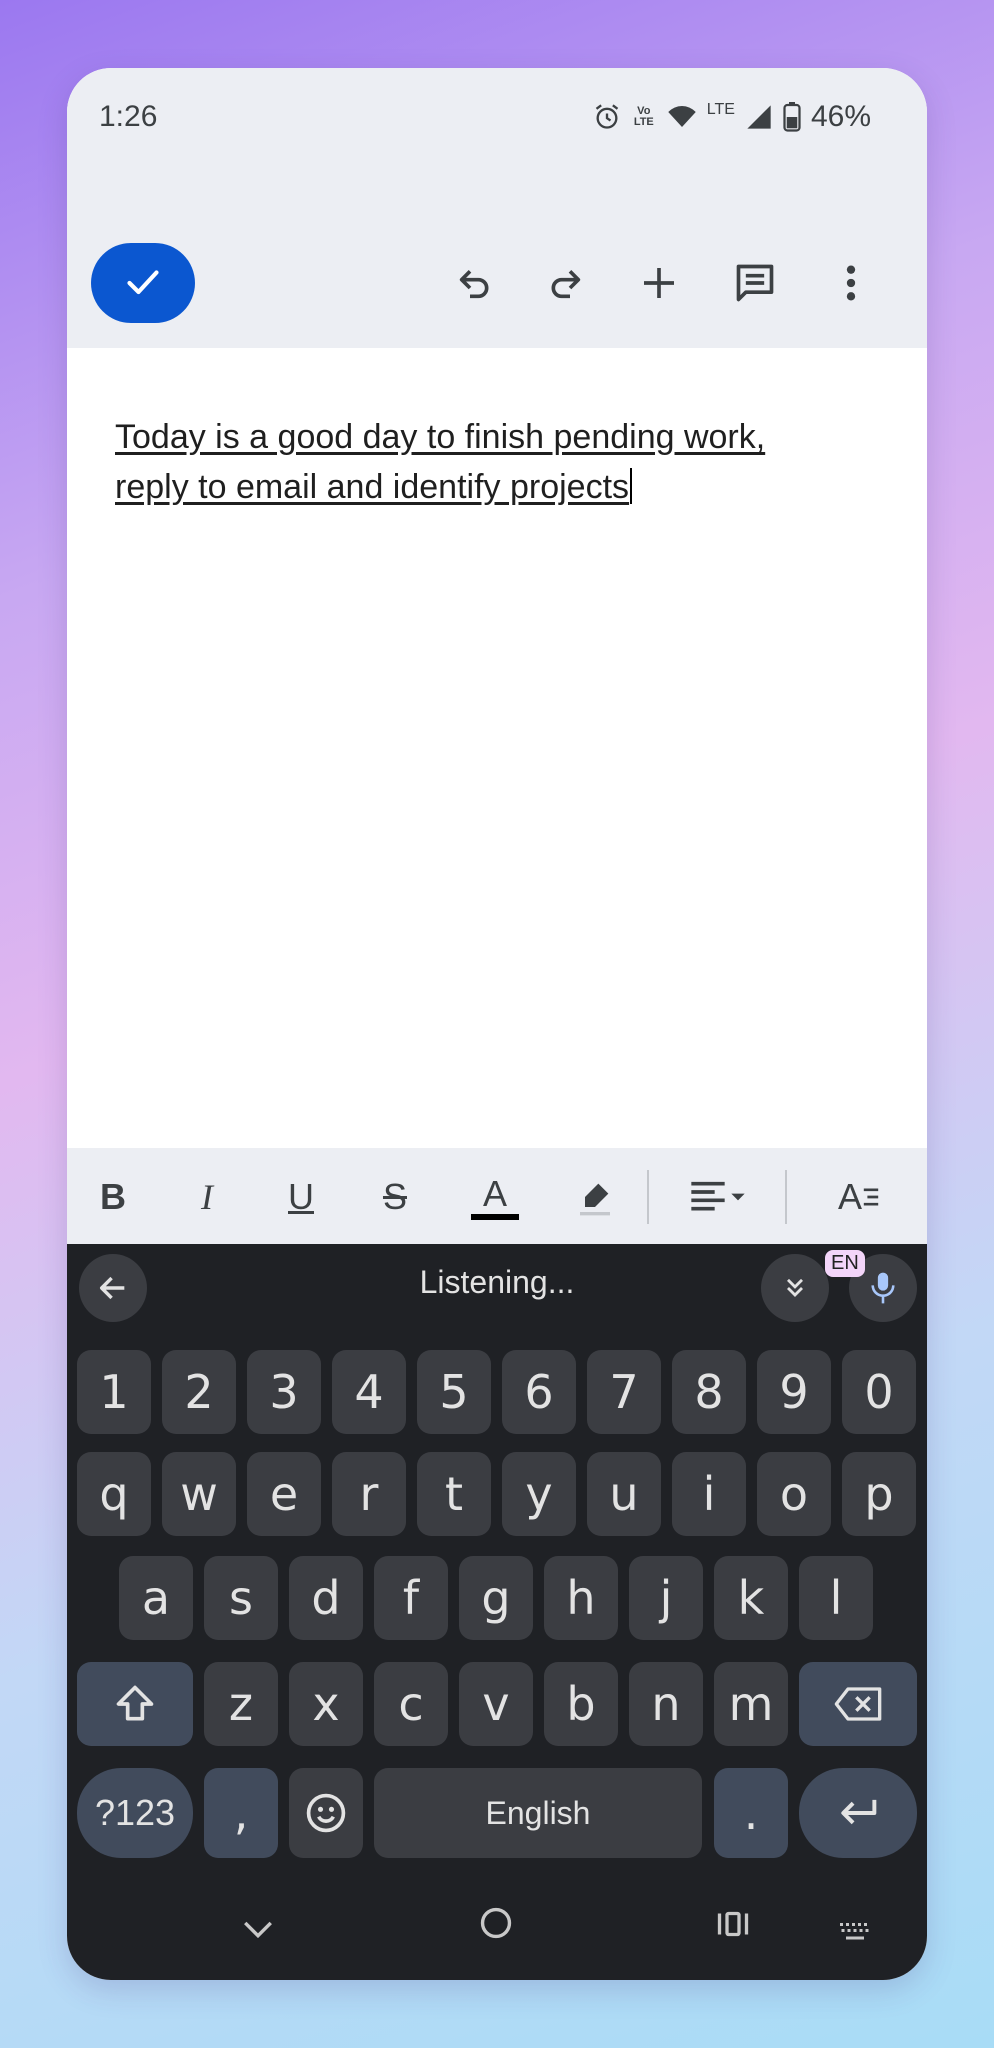 This screenshot has height=2048, width=994. What do you see at coordinates (759, 117) in the screenshot?
I see `signal-icon` at bounding box center [759, 117].